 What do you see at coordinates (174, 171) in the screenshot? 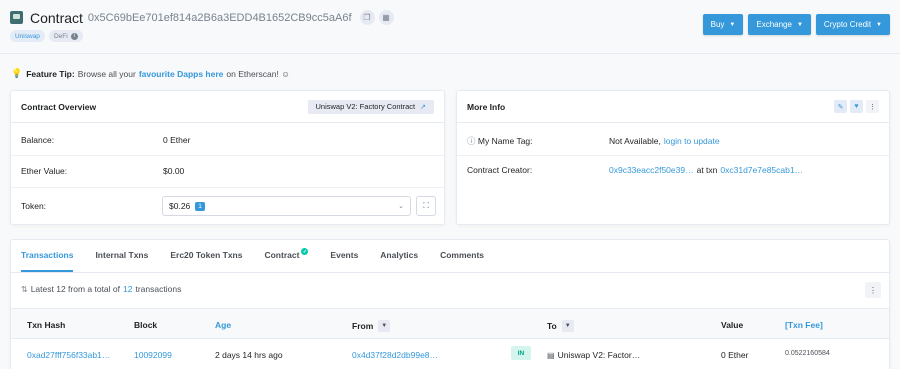
I see `ether-value: $0.00` at bounding box center [174, 171].